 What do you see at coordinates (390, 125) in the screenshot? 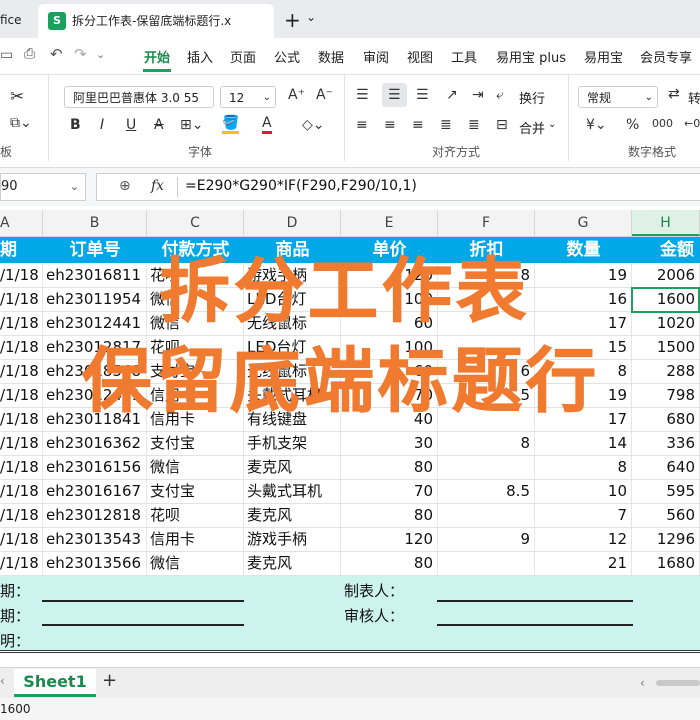
I see `align-center-icon: ≡` at bounding box center [390, 125].